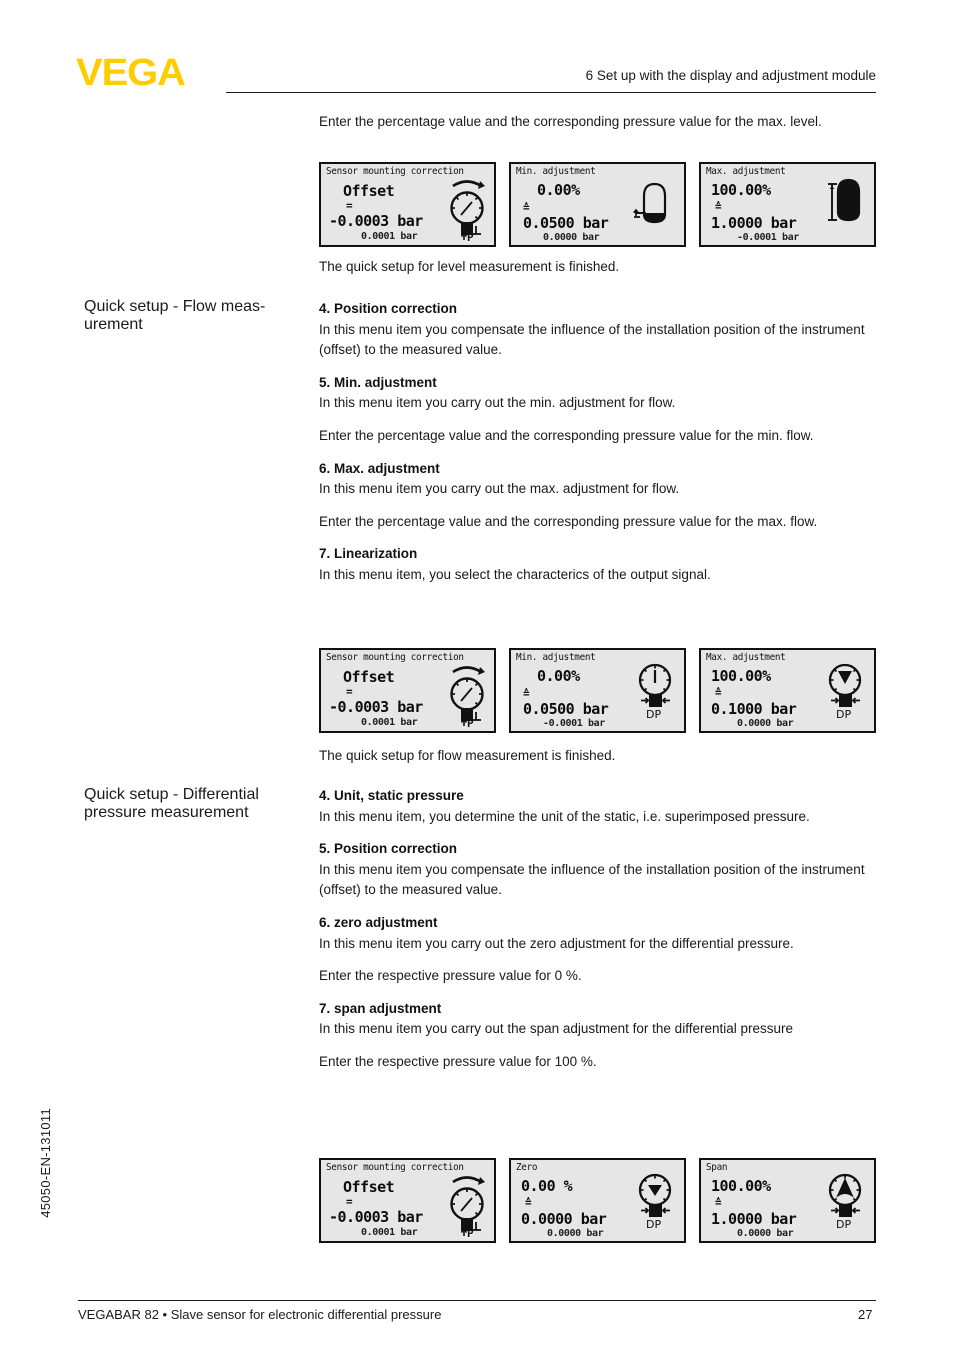  Describe the element at coordinates (391, 795) in the screenshot. I see `heading-unit-static-pressure: 4. Unit, static pressure` at that location.